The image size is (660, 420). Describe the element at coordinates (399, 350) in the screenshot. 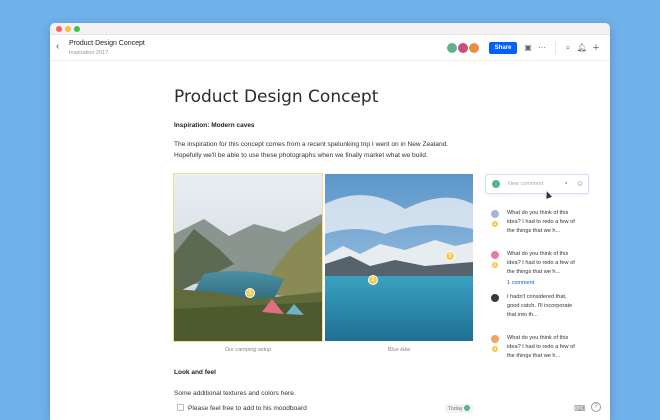

I see `image-caption: Blue lake` at that location.